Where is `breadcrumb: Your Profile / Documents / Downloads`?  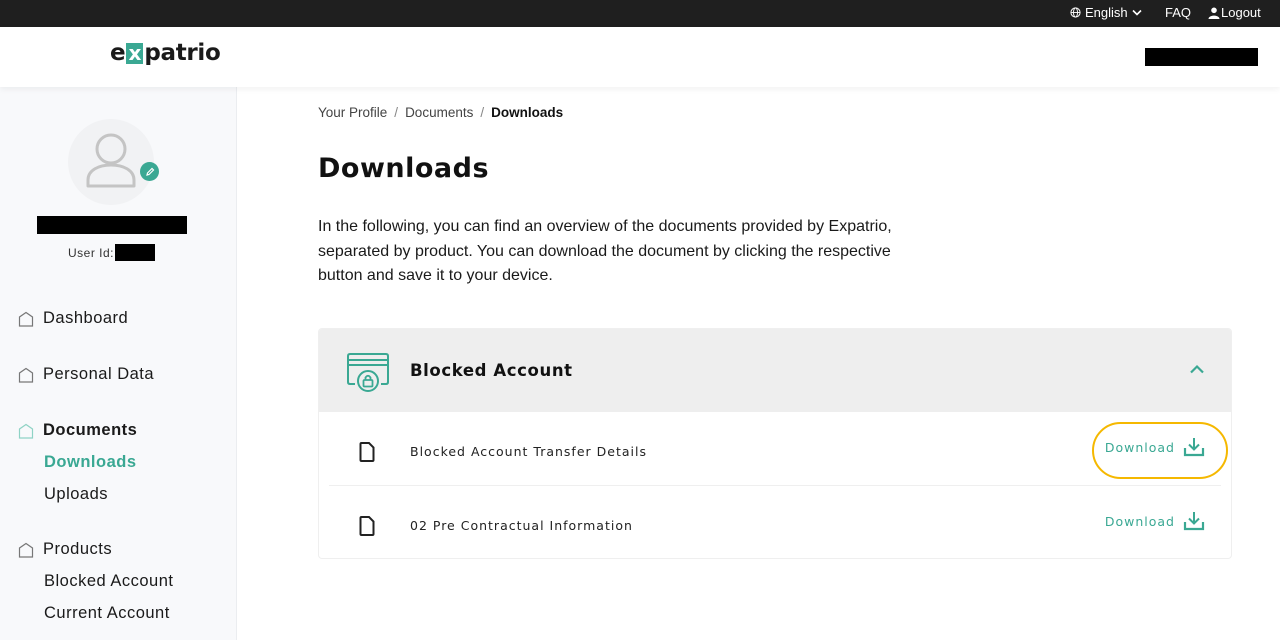
breadcrumb: Your Profile / Documents / Downloads is located at coordinates (440, 112).